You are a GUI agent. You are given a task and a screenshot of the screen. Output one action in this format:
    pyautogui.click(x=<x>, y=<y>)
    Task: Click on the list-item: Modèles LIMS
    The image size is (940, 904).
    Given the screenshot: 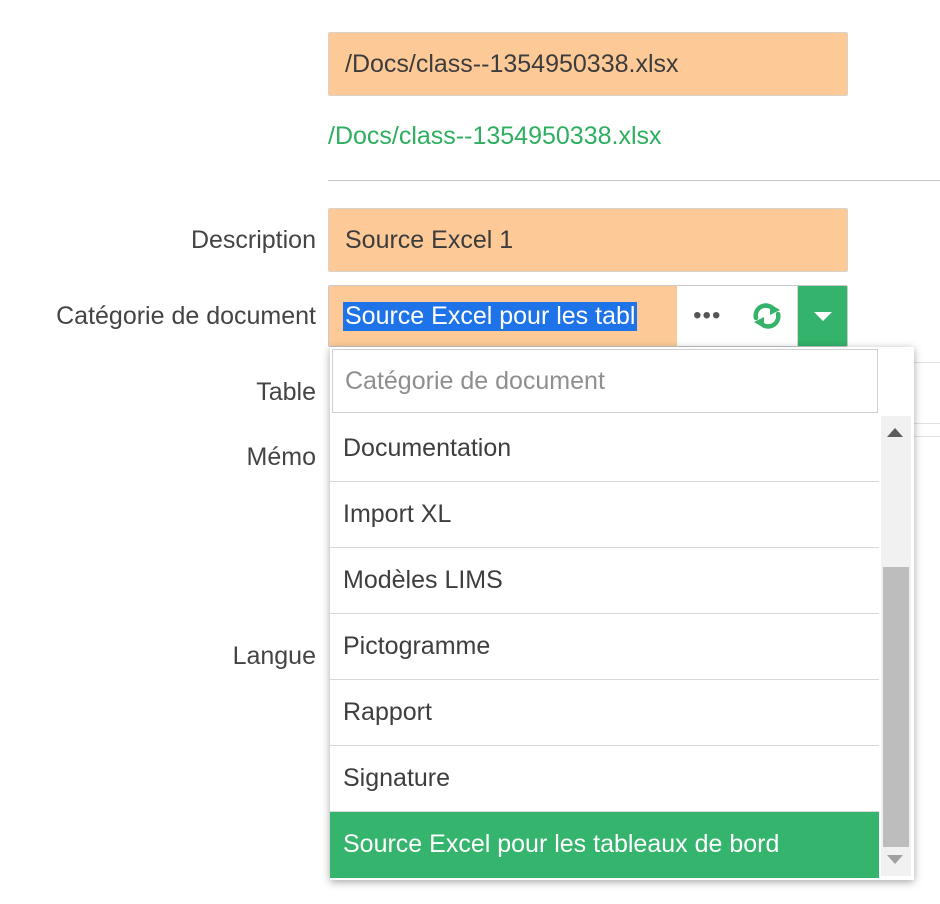 What is the action you would take?
    pyautogui.click(x=604, y=581)
    